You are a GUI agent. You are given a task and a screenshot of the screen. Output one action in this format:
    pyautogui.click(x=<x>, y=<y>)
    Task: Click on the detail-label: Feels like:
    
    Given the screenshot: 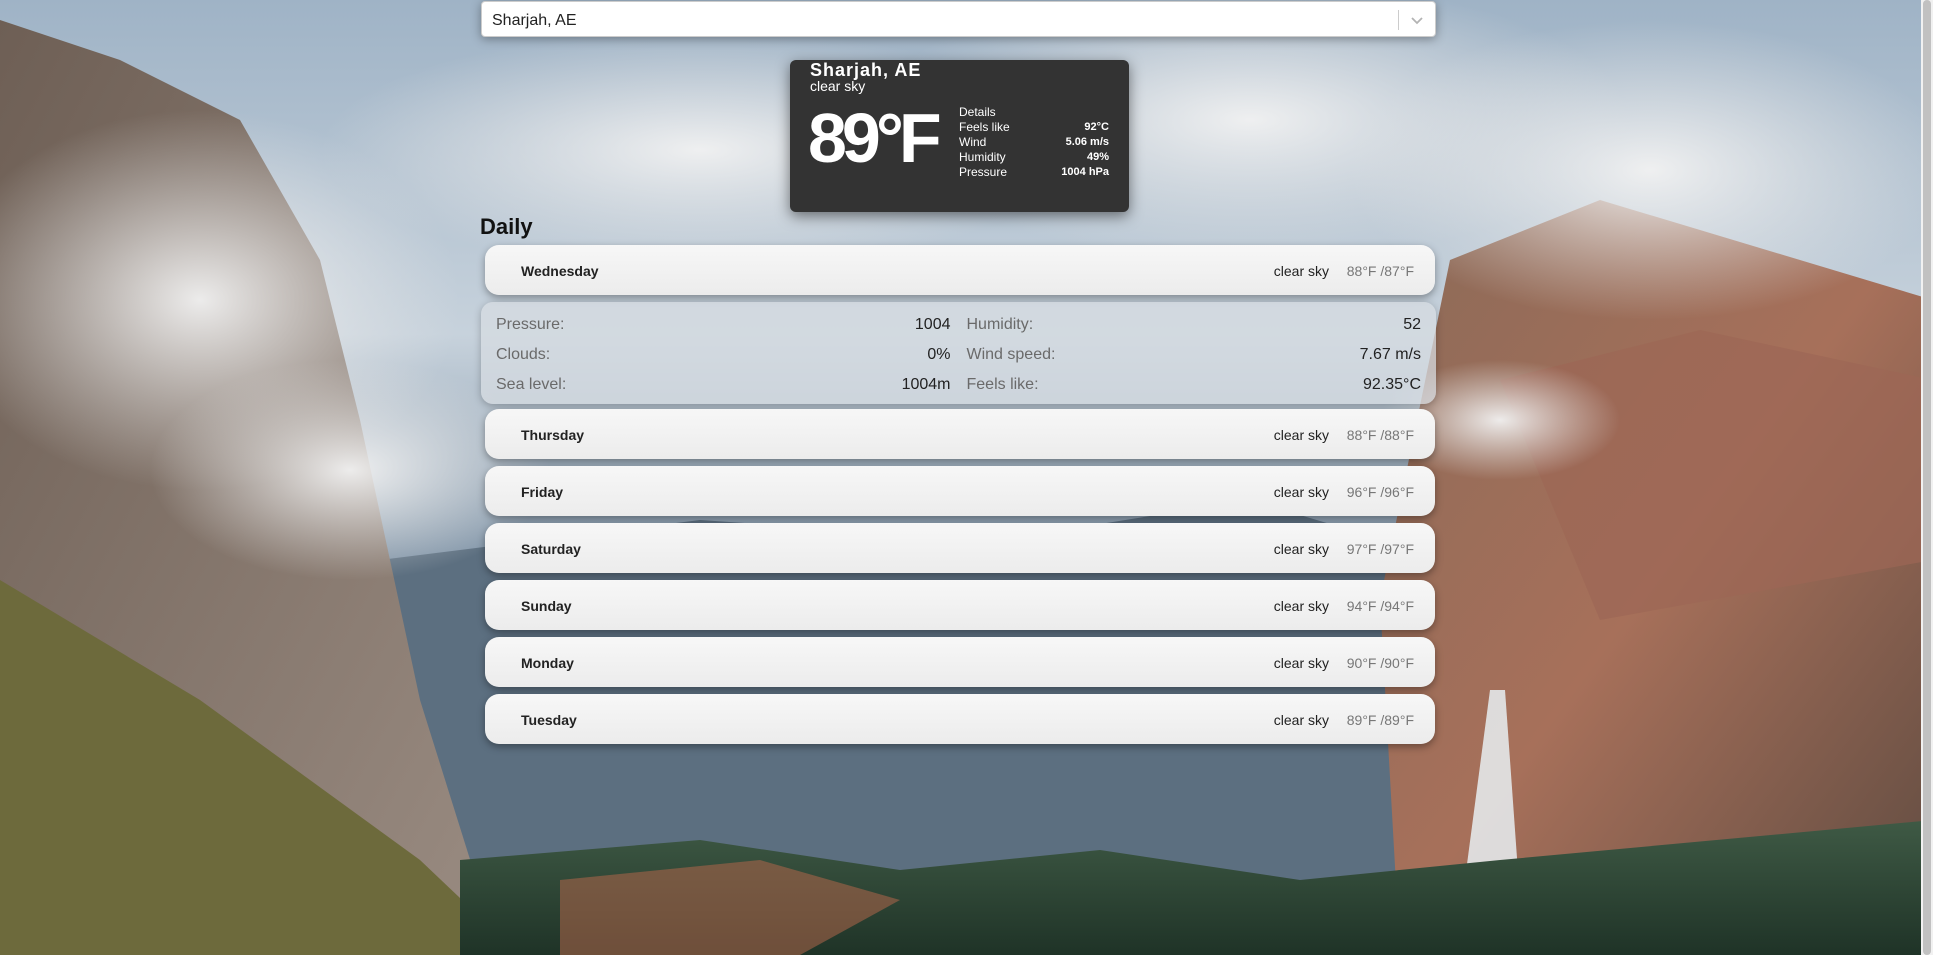 What is the action you would take?
    pyautogui.click(x=1002, y=384)
    